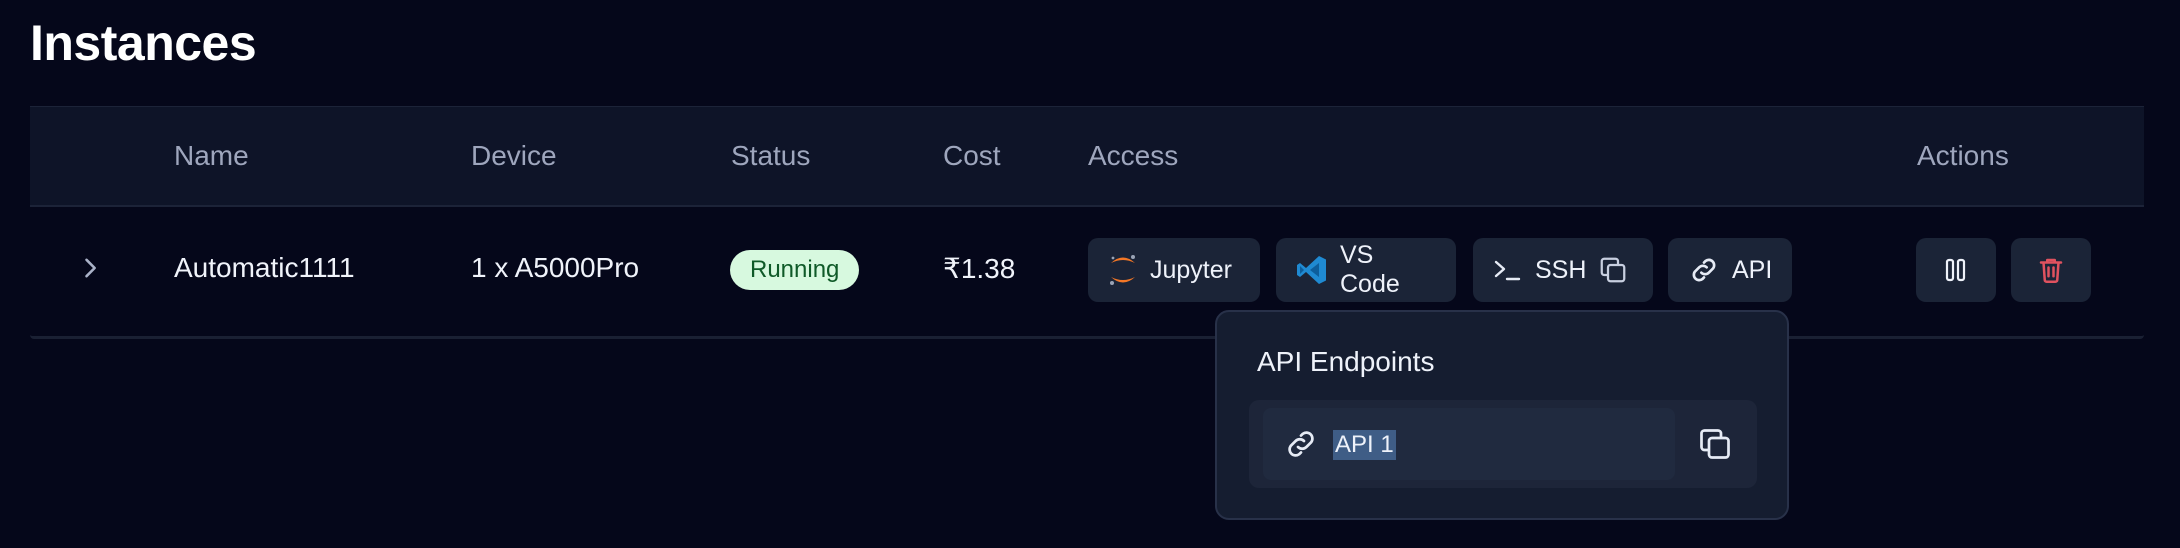 The image size is (2180, 548). What do you see at coordinates (972, 155) in the screenshot?
I see `header-cost: Cost` at bounding box center [972, 155].